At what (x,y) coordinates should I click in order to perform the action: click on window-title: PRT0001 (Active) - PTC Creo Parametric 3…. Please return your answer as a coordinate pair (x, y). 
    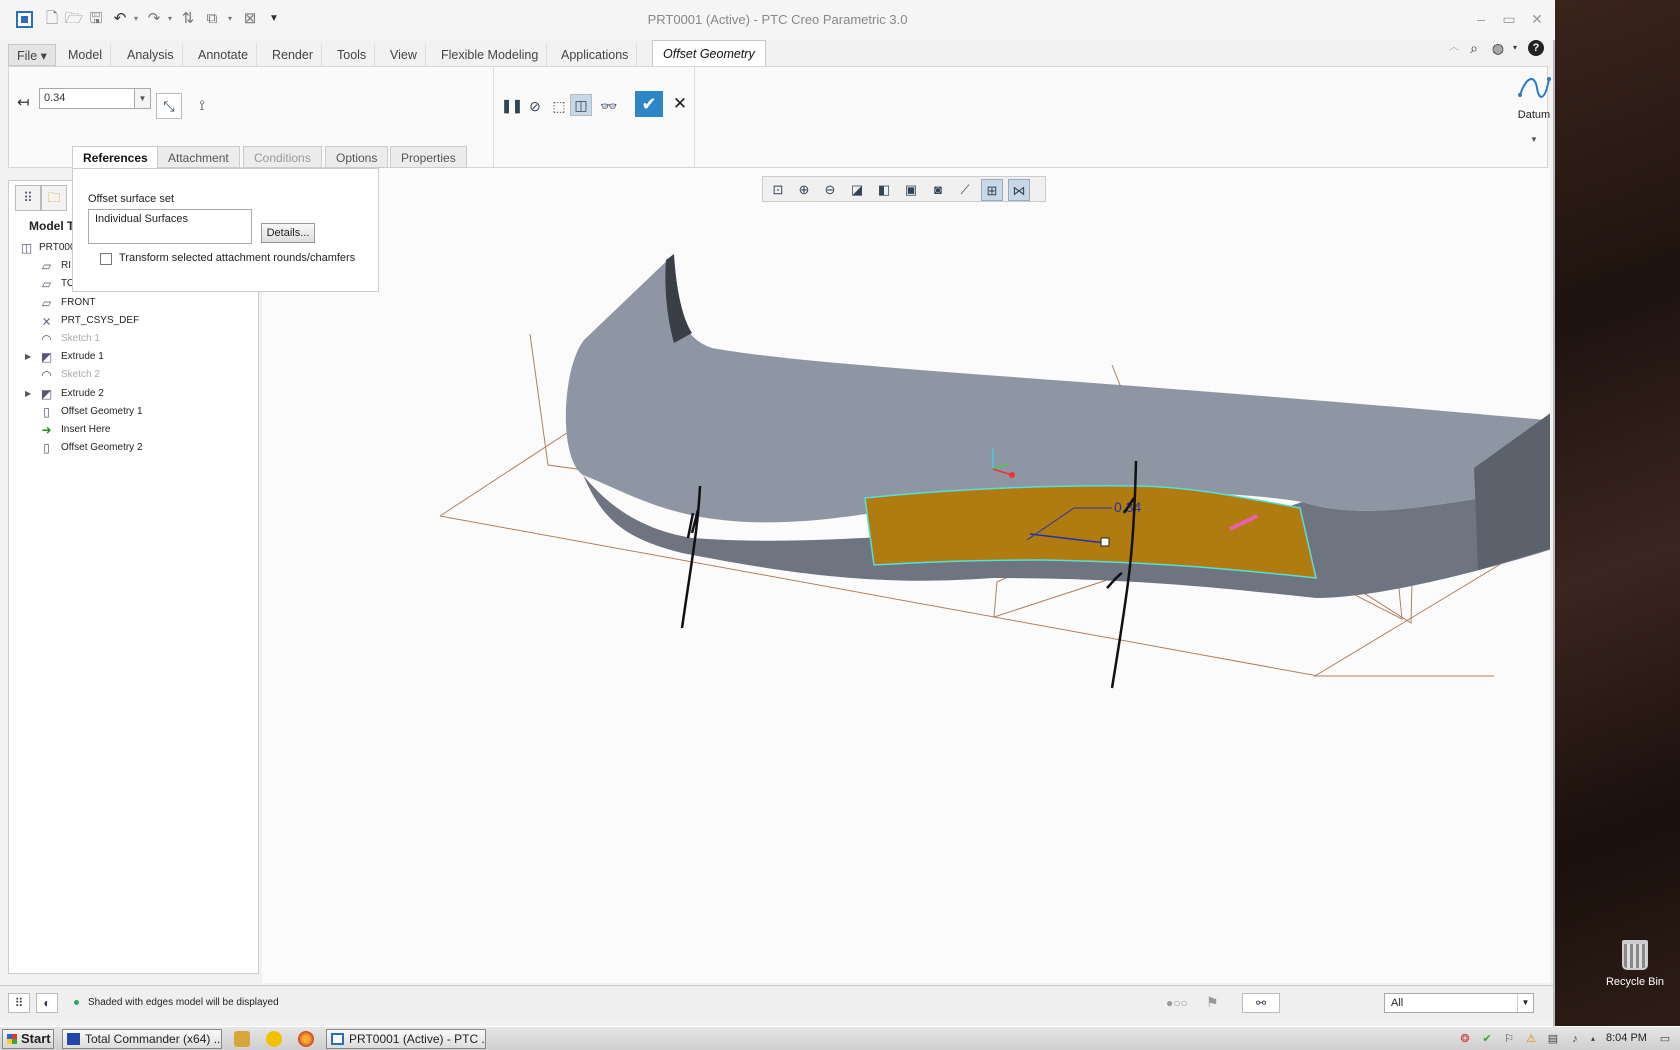
    Looking at the image, I should click on (777, 19).